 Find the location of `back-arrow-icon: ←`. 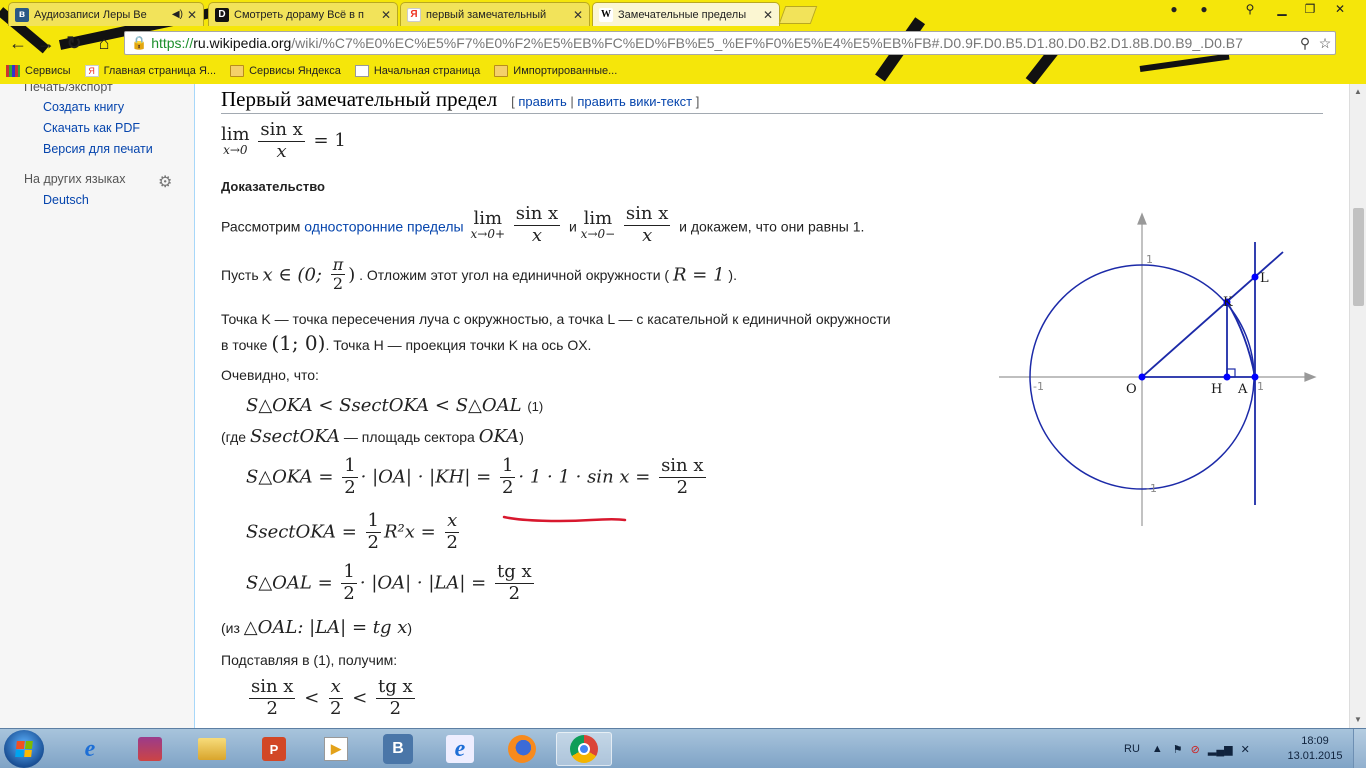

back-arrow-icon: ← is located at coordinates (18, 43).